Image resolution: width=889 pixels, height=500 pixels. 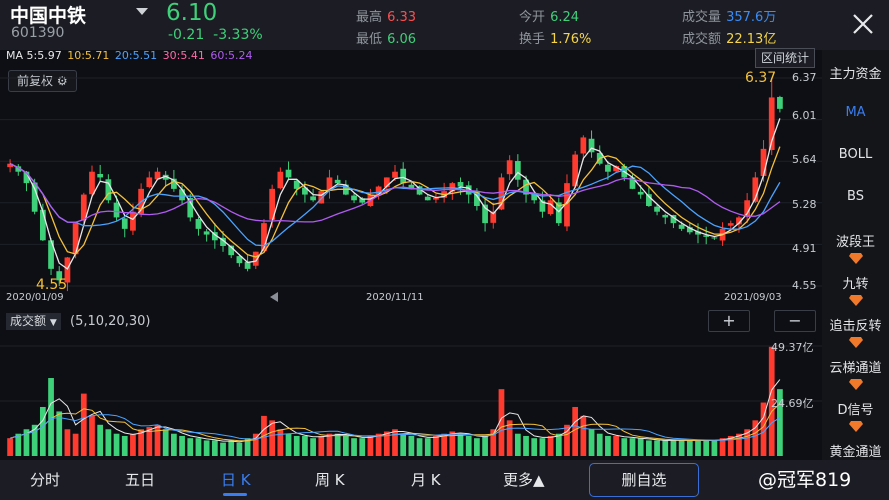 I want to click on close-icon, so click(x=863, y=24).